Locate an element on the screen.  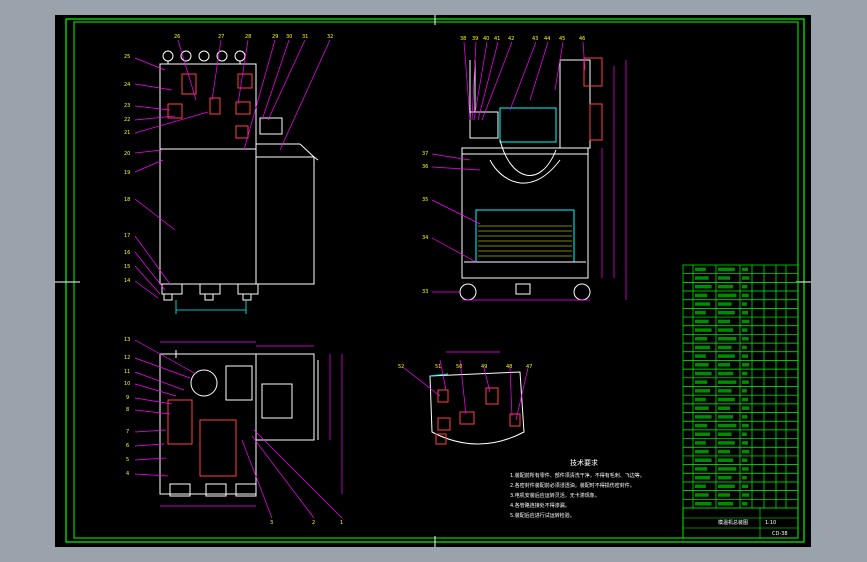
title-name: 模温机总装图 is located at coordinates (733, 522).